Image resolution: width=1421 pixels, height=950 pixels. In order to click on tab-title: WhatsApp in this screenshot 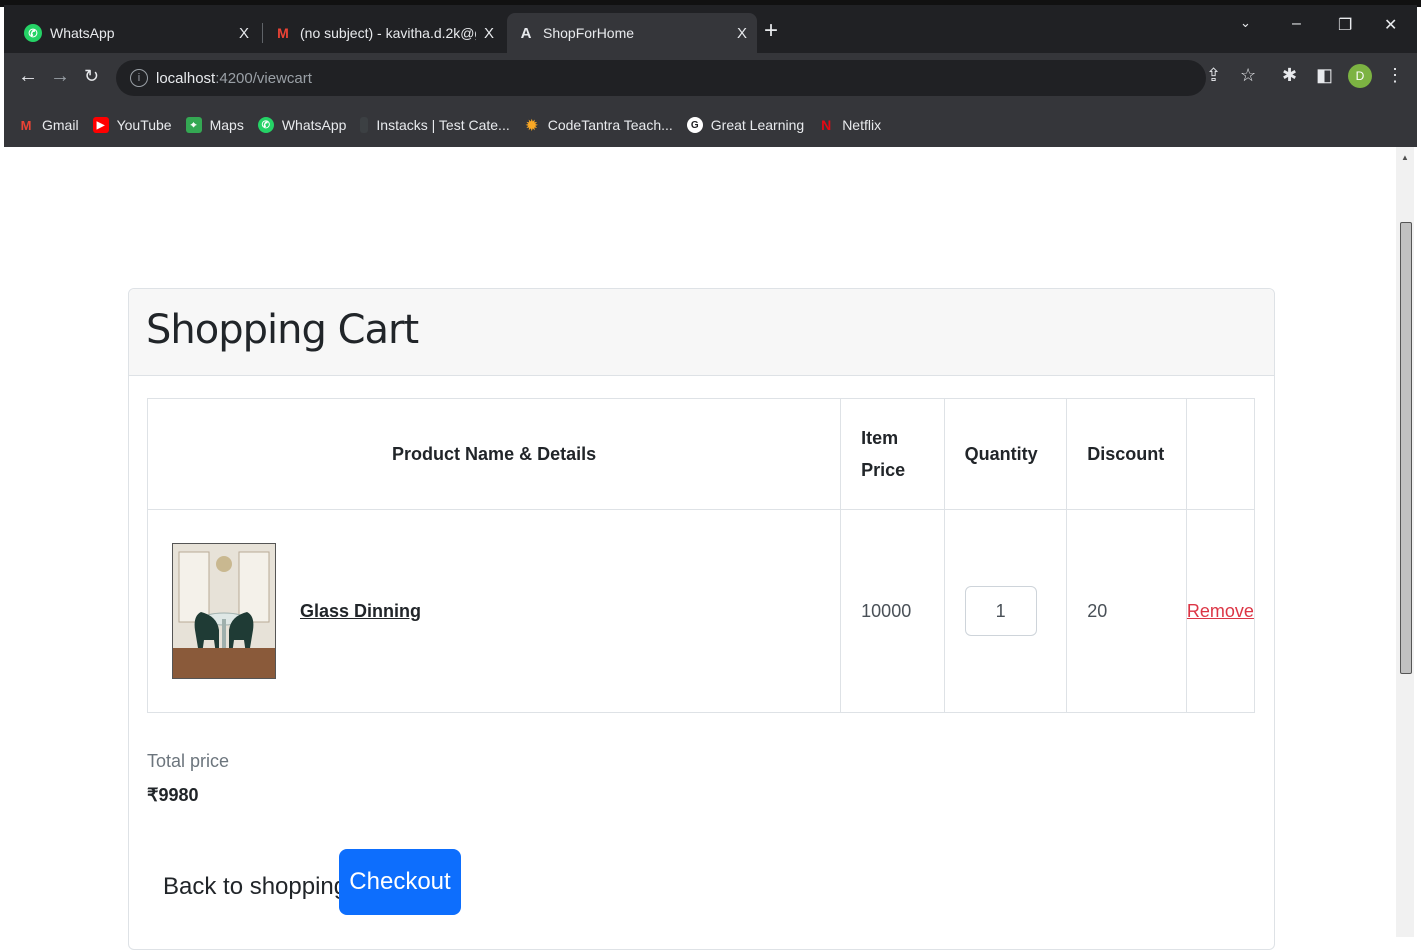, I will do `click(82, 33)`.